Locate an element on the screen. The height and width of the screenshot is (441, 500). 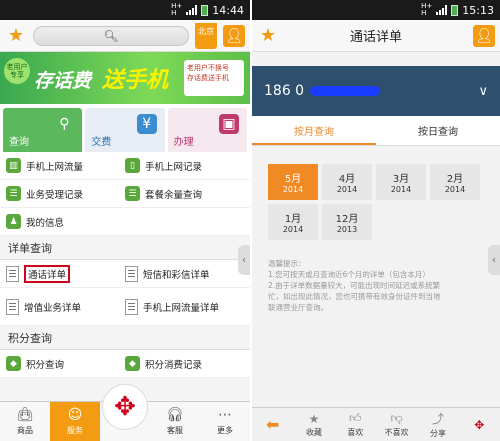
redaction-scribble is located at coordinates (345, 91).